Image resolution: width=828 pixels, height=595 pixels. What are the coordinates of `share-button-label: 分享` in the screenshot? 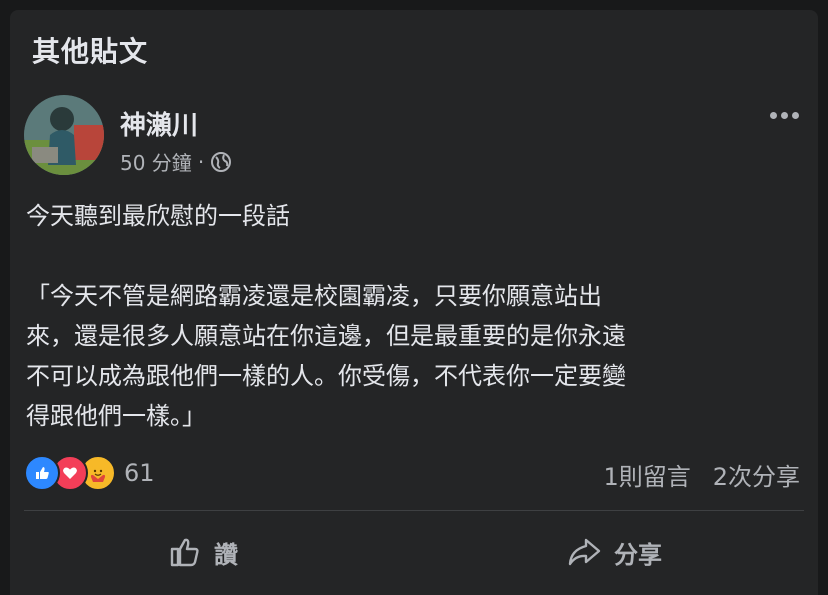 It's located at (638, 554).